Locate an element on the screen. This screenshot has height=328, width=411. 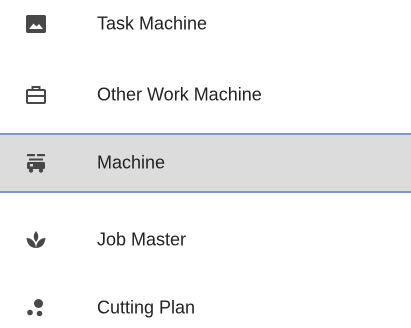
spa-leaf-icon is located at coordinates (36, 240).